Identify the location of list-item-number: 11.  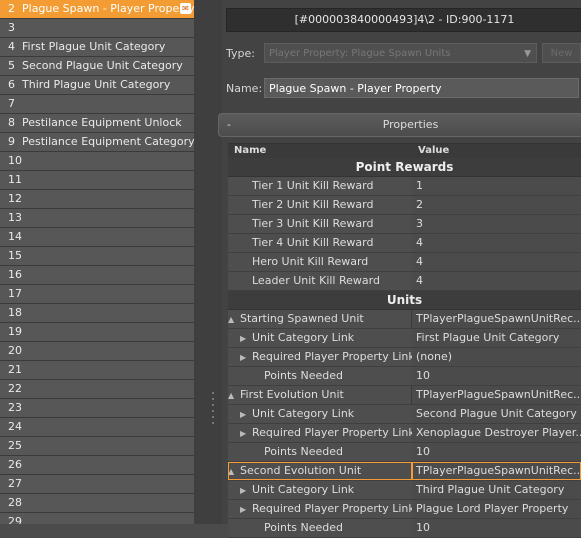
(15, 179).